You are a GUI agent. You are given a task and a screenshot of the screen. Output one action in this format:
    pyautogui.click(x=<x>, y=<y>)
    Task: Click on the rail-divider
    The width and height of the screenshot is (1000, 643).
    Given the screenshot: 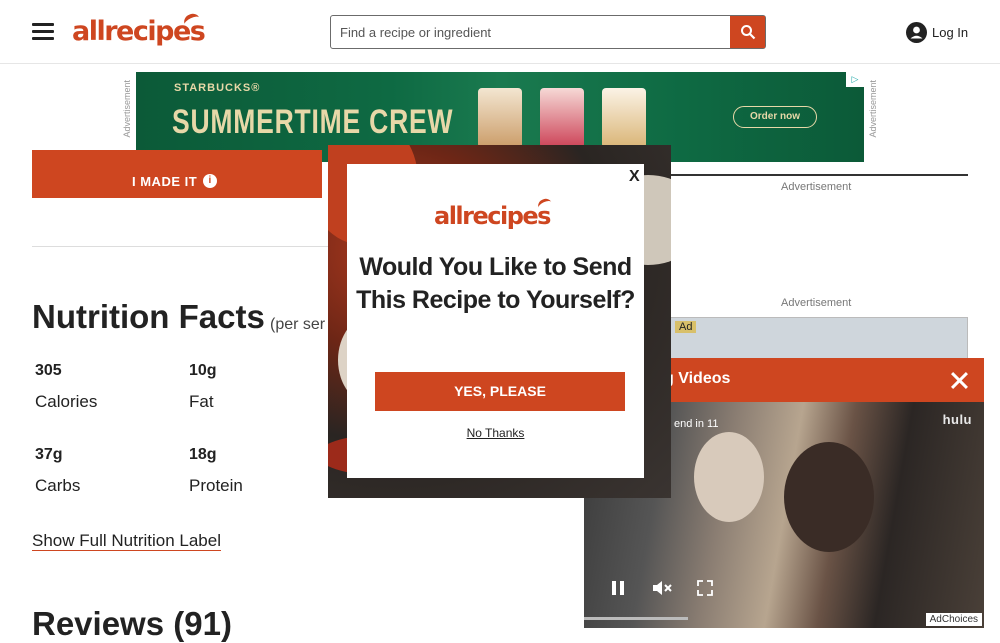 What is the action you would take?
    pyautogui.click(x=818, y=175)
    